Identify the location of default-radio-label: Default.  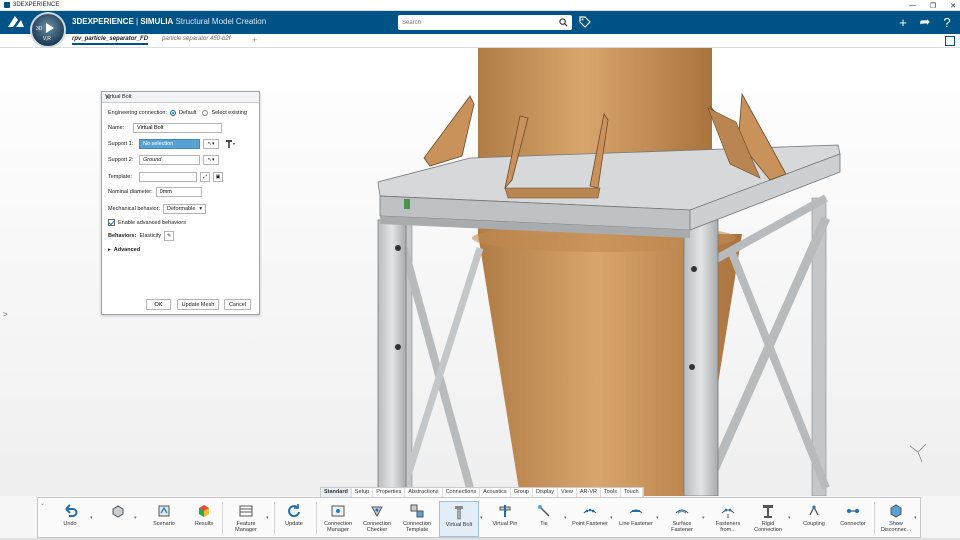
(187, 113).